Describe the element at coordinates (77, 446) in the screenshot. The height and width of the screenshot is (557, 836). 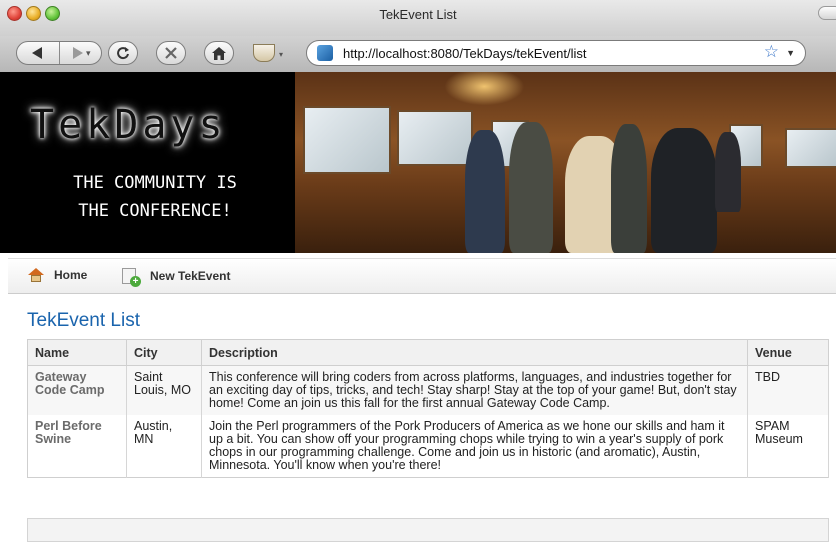
I see `event-name-link: Perl Before Swine` at that location.